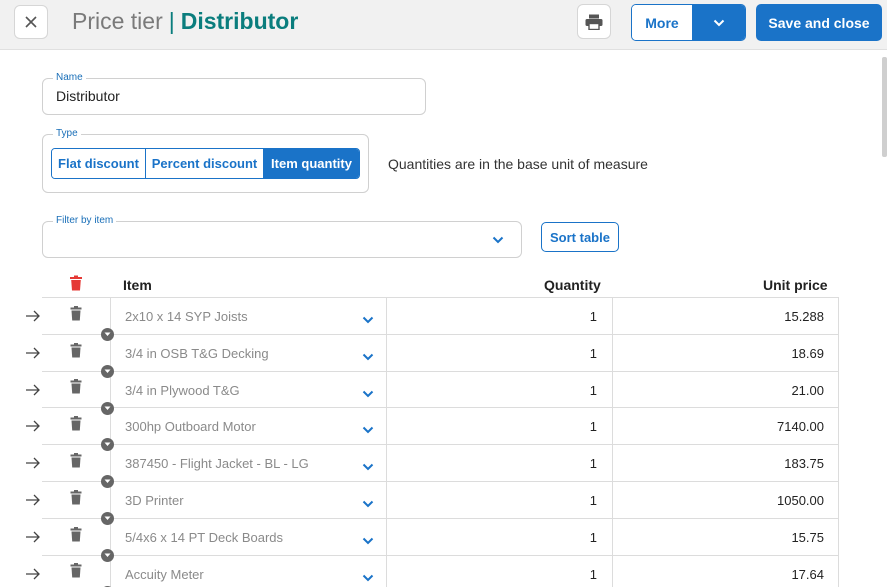 This screenshot has height=587, width=887. What do you see at coordinates (99, 163) in the screenshot?
I see `type-option-flat-discount: Flat discount` at bounding box center [99, 163].